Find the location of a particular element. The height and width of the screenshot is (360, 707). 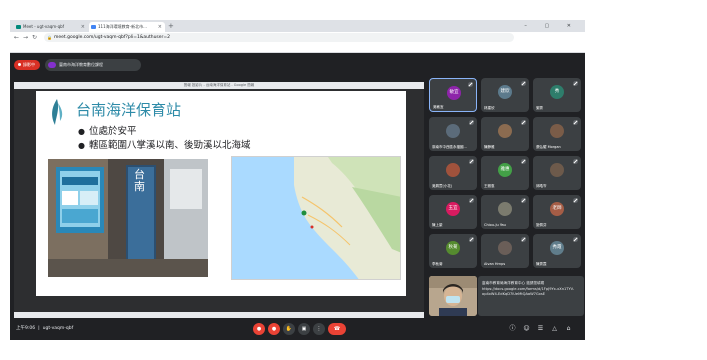

slide-bullet: ● 轄區範圍八掌溪以南、後勁溪以北海域 is located at coordinates (164, 145).